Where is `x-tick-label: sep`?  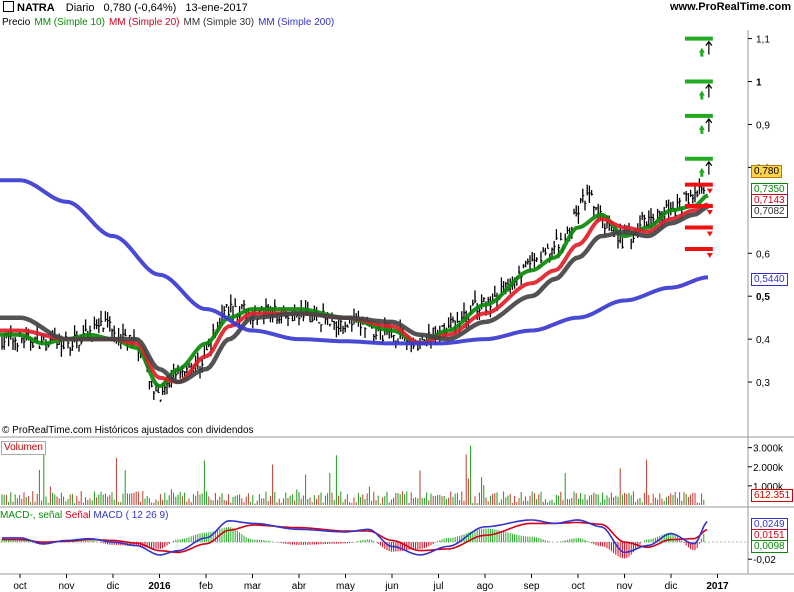 x-tick-label: sep is located at coordinates (531, 586).